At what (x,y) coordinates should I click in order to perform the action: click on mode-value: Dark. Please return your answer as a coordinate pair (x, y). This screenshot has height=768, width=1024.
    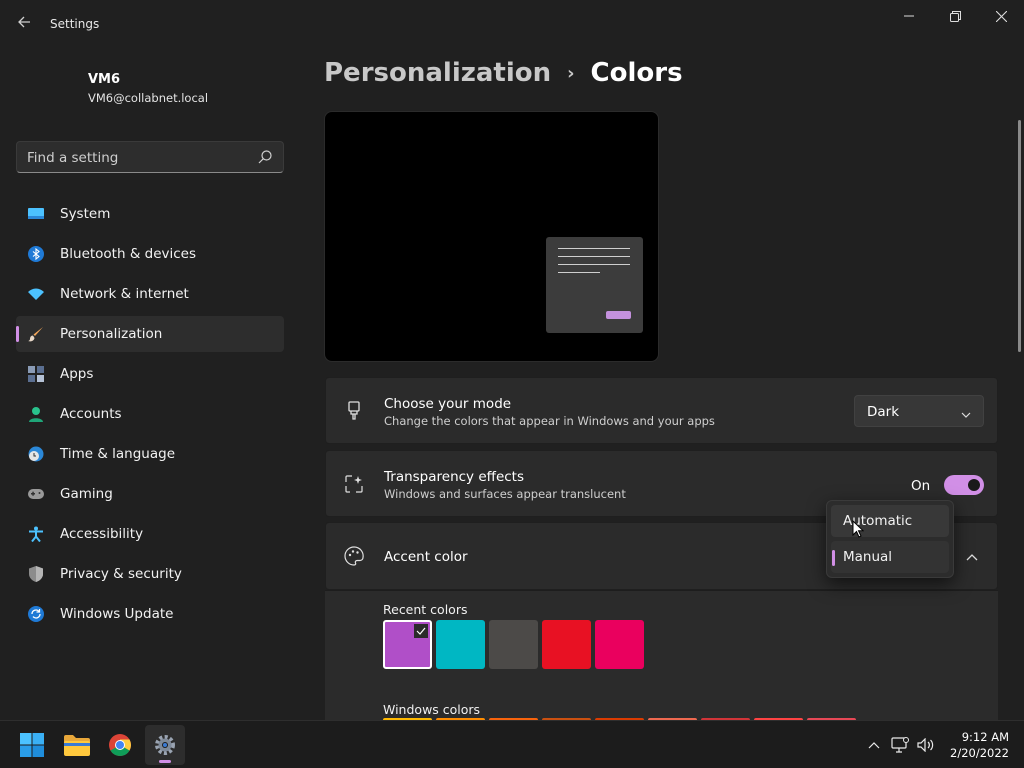
    Looking at the image, I should click on (883, 412).